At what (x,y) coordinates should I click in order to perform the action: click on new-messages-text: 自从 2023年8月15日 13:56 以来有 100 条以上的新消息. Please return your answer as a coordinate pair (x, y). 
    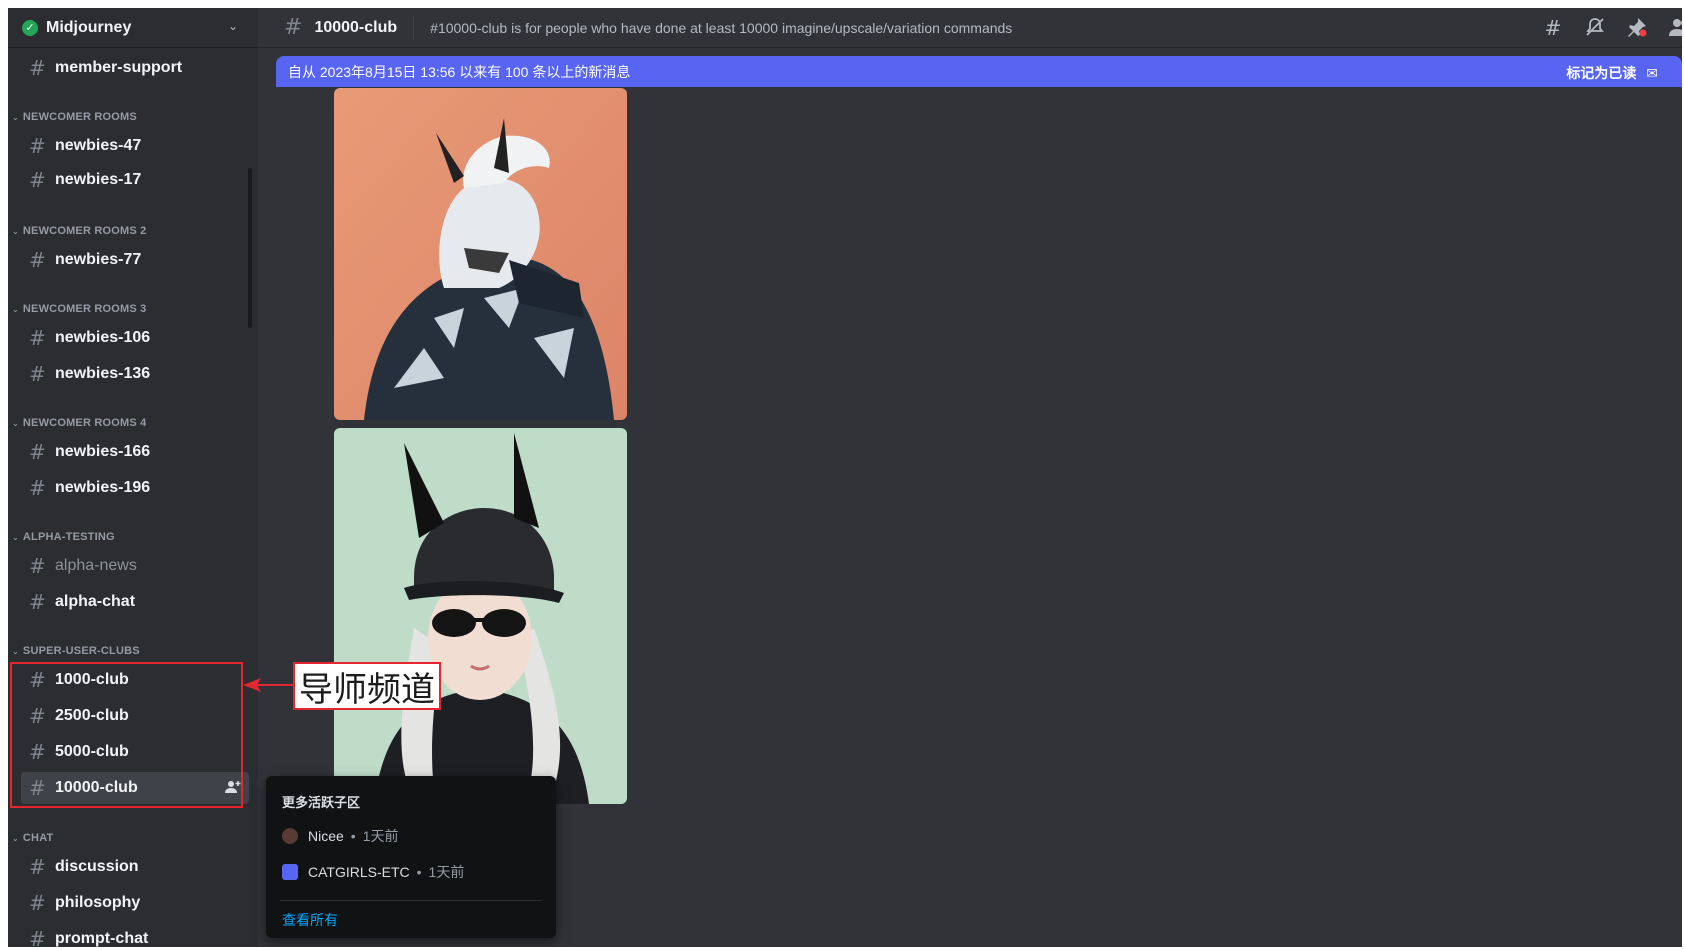
    Looking at the image, I should click on (459, 71).